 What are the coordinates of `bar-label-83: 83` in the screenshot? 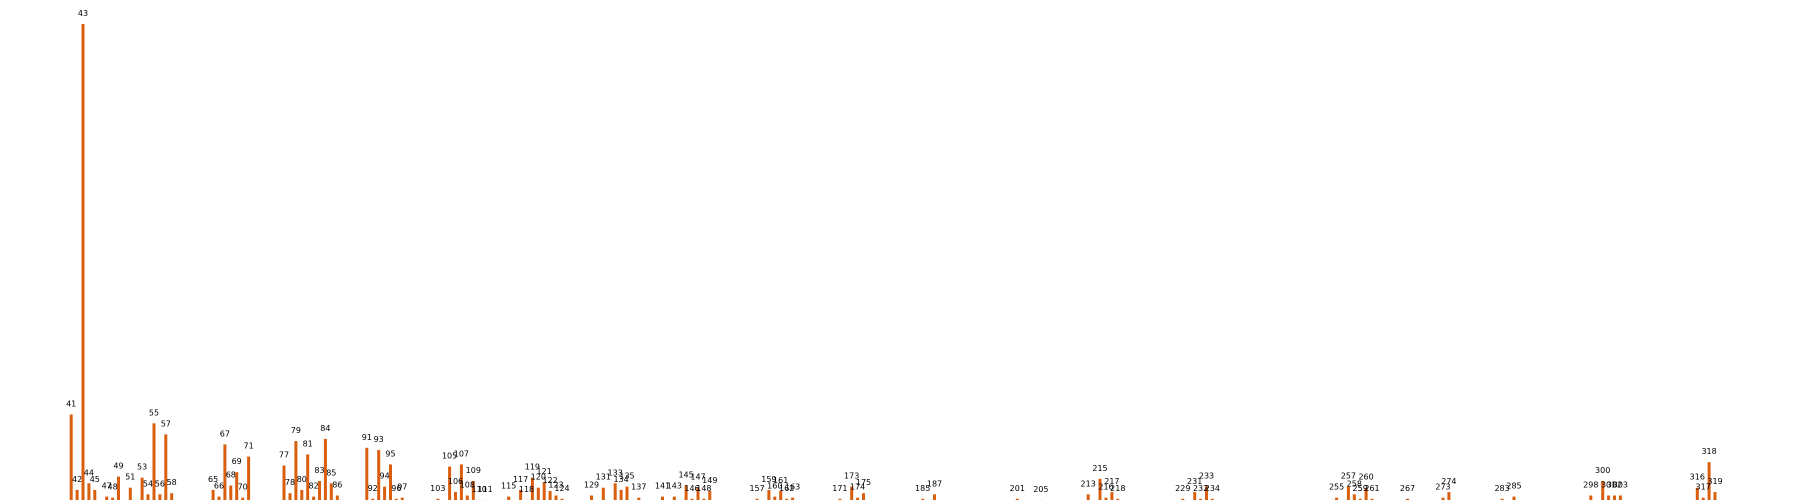 It's located at (319, 470).